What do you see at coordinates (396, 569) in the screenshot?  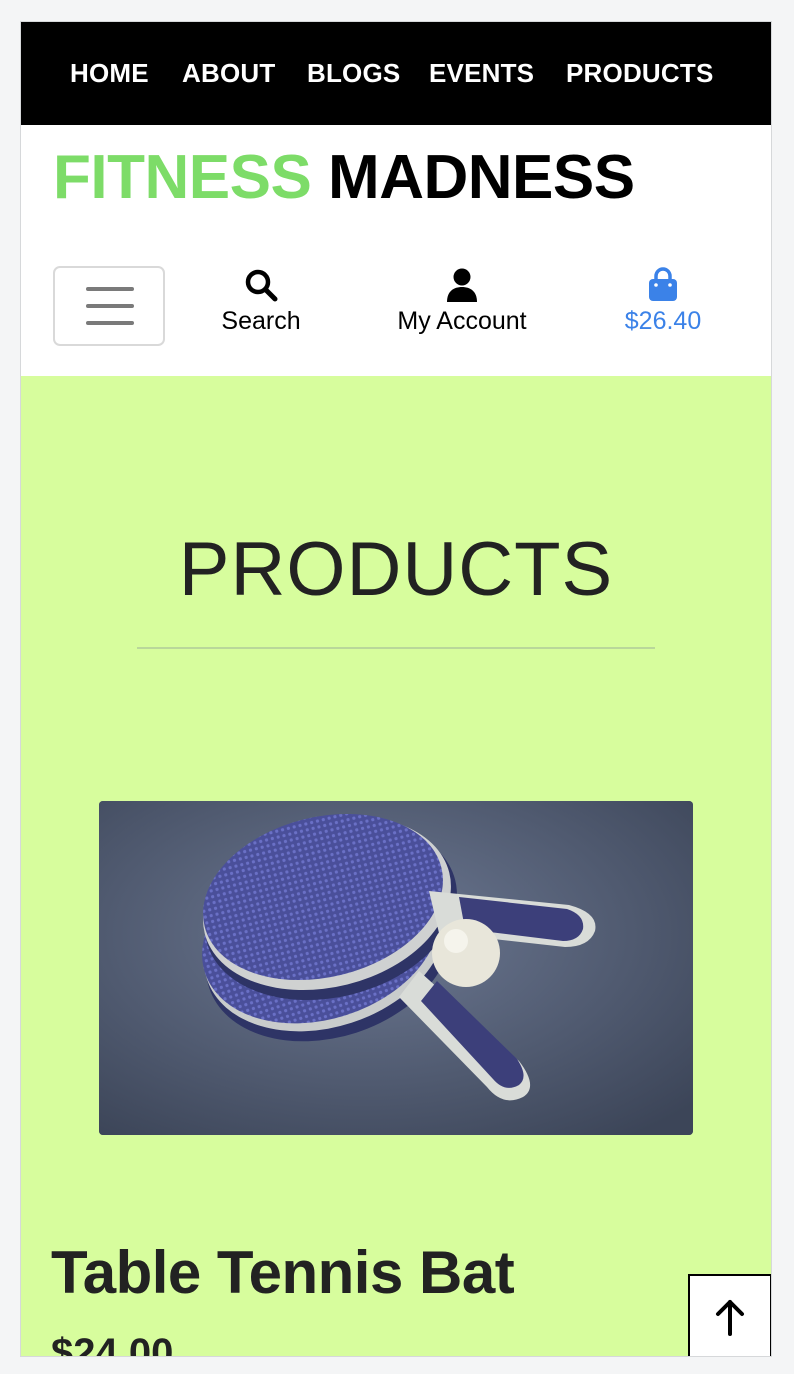 I see `page-title: PRODUCTS` at bounding box center [396, 569].